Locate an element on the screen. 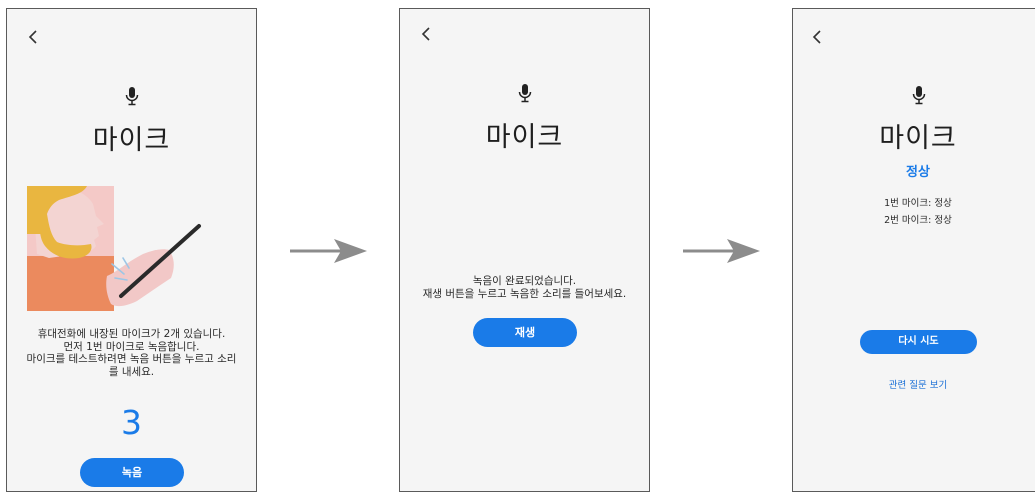  instructions-line: 마이크를 테스트하려면 녹음 버튼을 누르고 소리 is located at coordinates (131, 359).